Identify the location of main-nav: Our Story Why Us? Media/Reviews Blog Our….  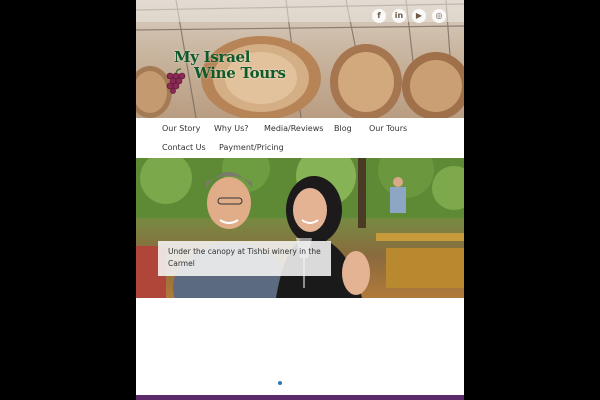
(300, 138).